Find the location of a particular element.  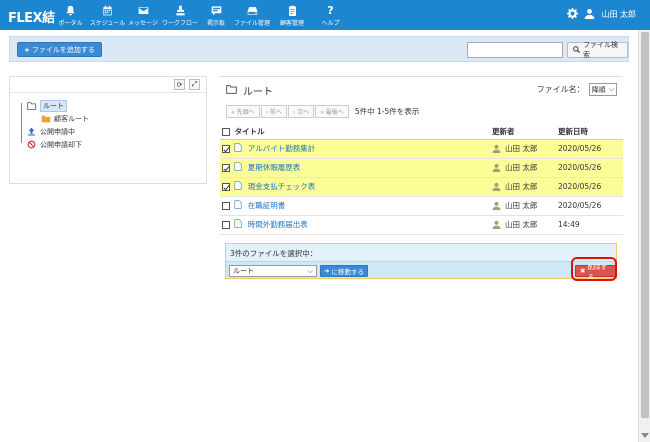

table-row: 在職証明書 山田 太郎 2020/05/26 is located at coordinates (421, 206).